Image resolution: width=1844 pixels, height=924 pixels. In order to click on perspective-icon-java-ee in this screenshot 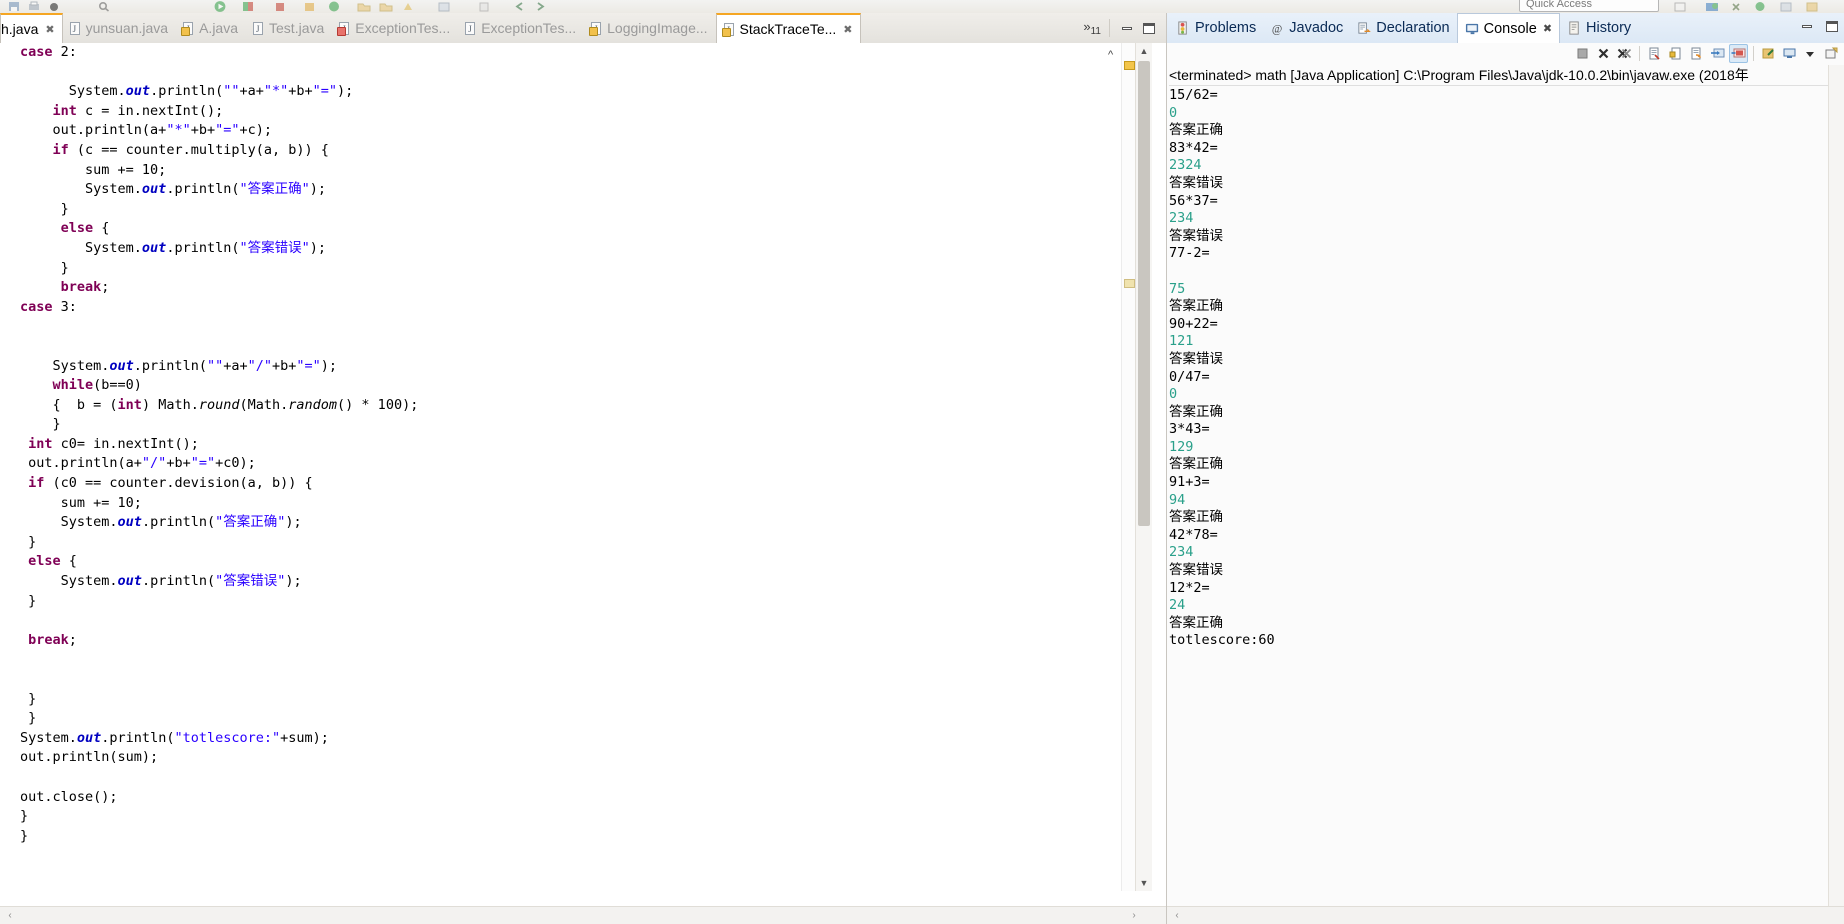, I will do `click(1712, 6)`.